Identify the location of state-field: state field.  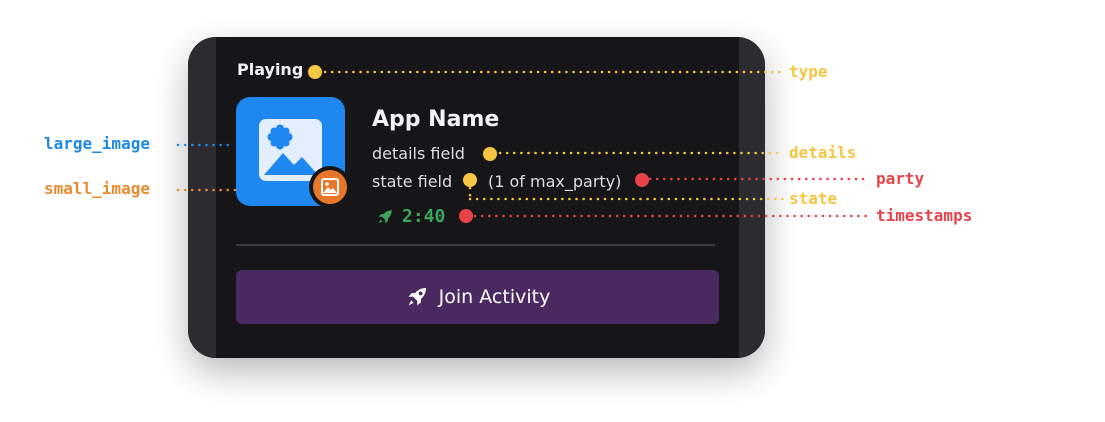
(412, 181).